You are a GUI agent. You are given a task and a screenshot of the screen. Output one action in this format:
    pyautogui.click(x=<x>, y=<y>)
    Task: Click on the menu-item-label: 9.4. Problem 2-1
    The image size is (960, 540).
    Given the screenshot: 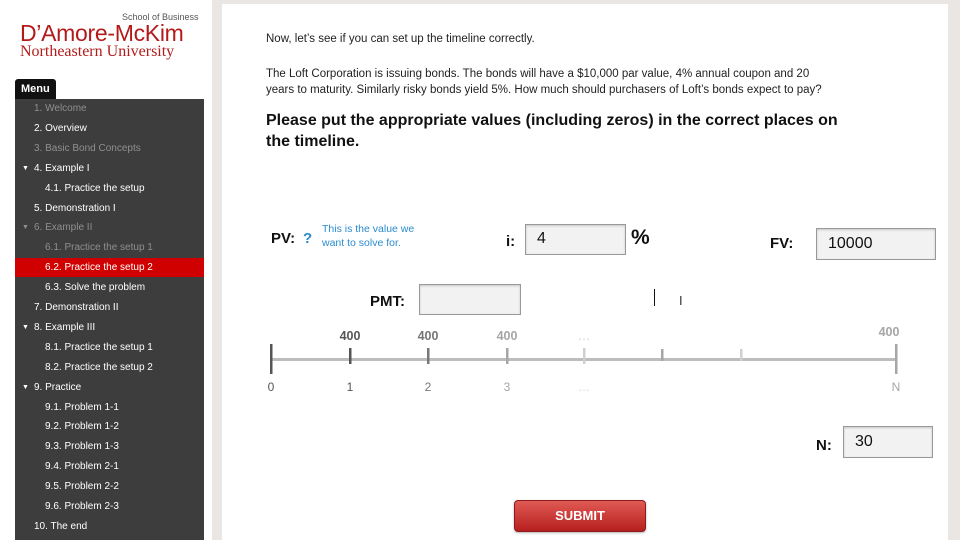 What is the action you would take?
    pyautogui.click(x=82, y=467)
    